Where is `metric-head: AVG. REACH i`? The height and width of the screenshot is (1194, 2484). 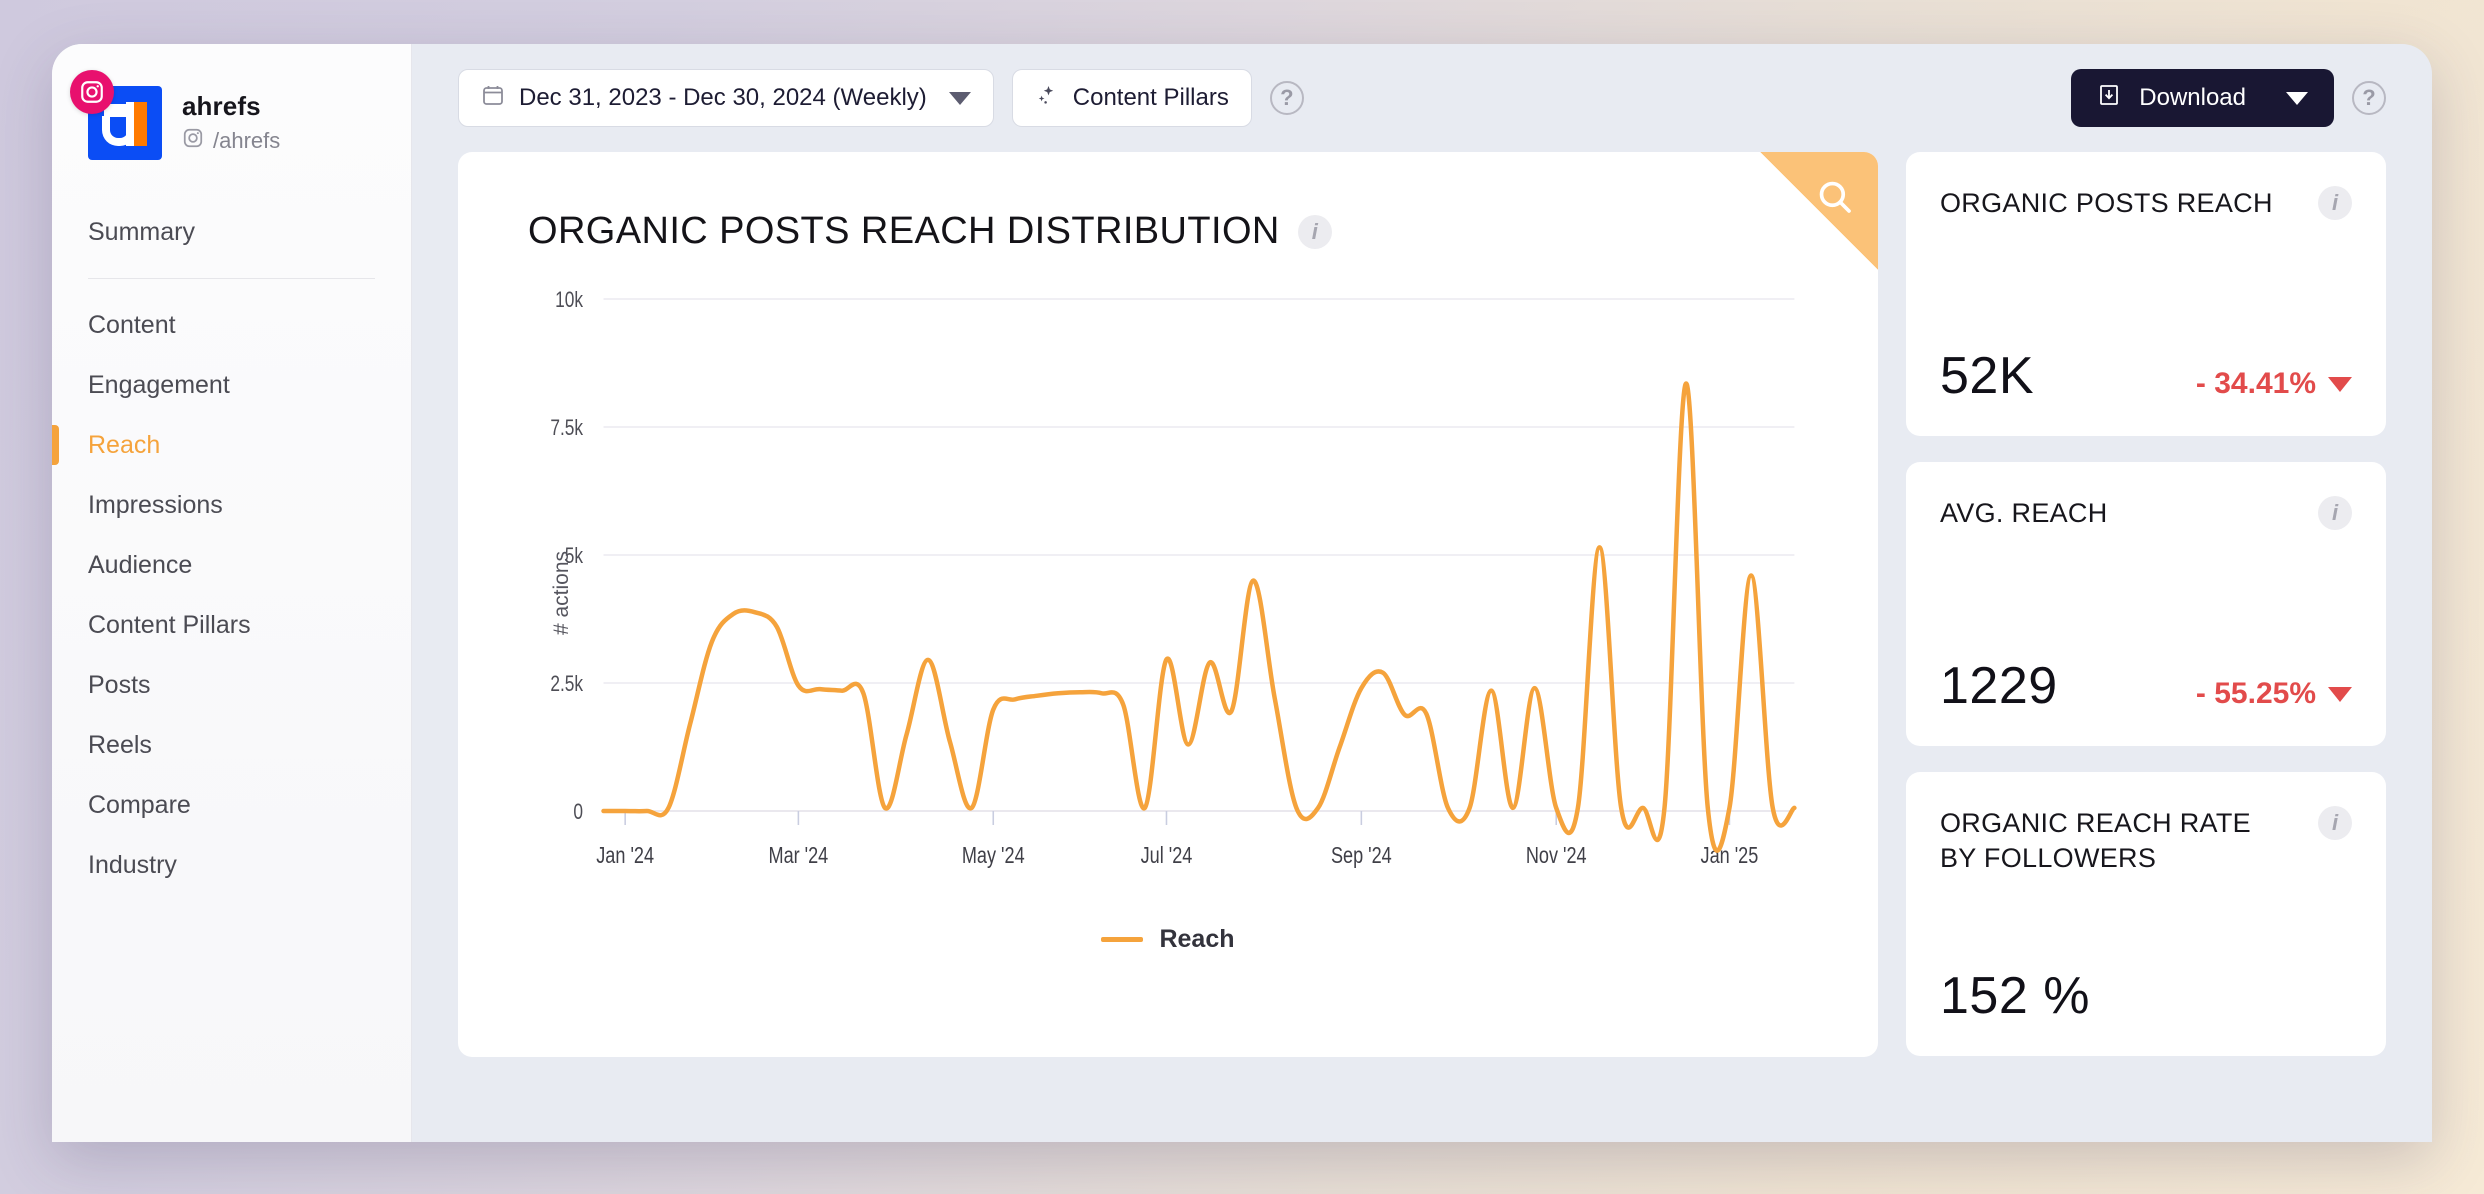
metric-head: AVG. REACH i is located at coordinates (2146, 513).